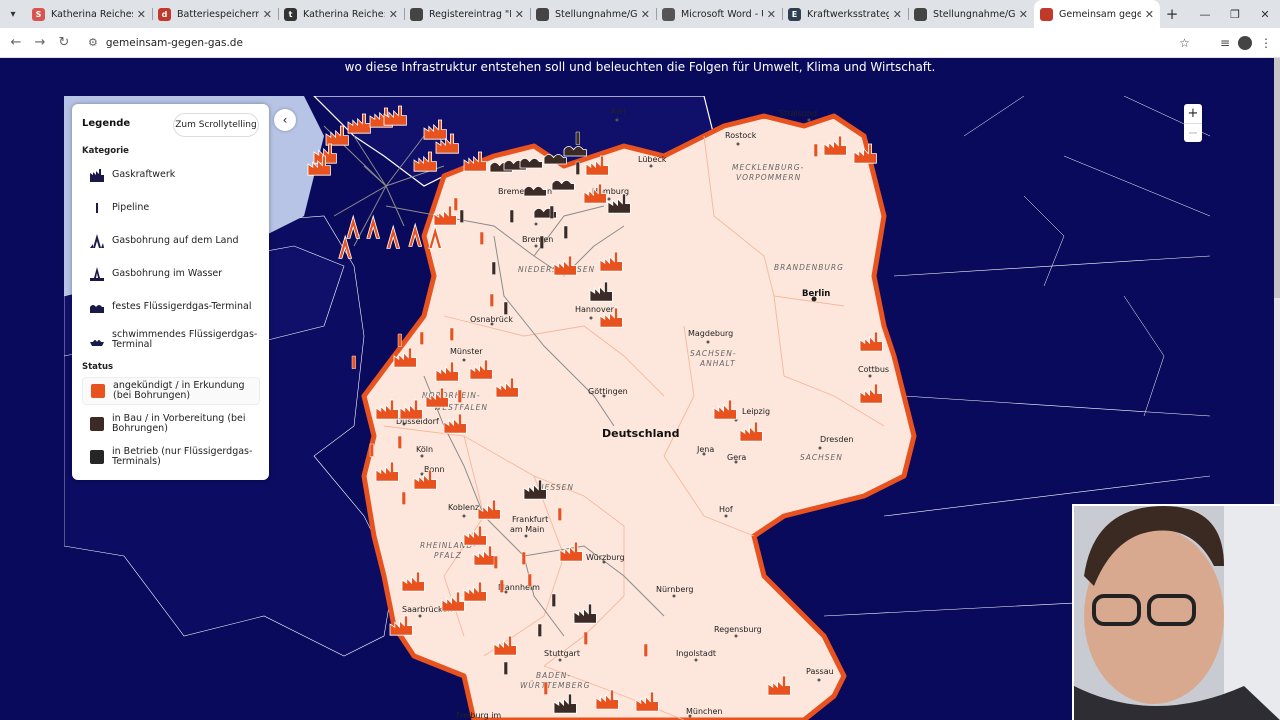 This screenshot has height=720, width=1280. I want to click on star-icon: ☆, so click(1184, 43).